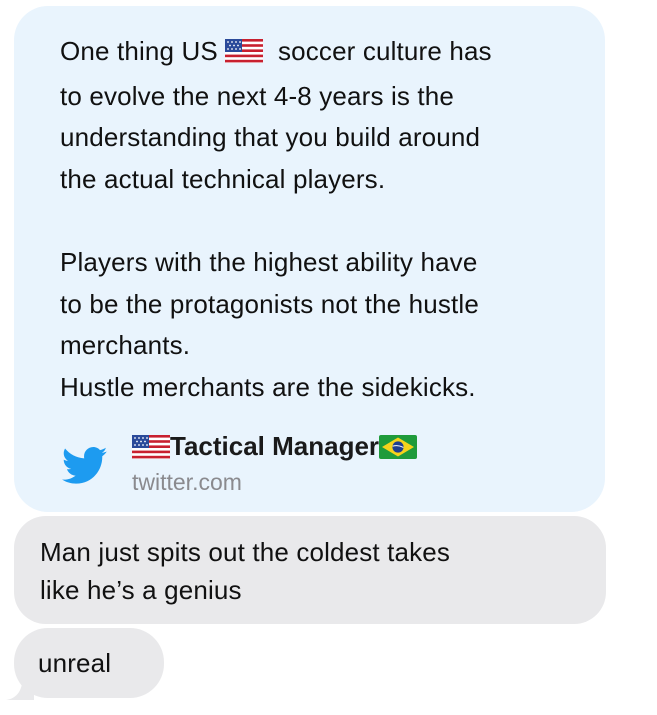 The height and width of the screenshot is (715, 657). What do you see at coordinates (223, 178) in the screenshot?
I see `tweet-text-line-4: the actual technical players.` at bounding box center [223, 178].